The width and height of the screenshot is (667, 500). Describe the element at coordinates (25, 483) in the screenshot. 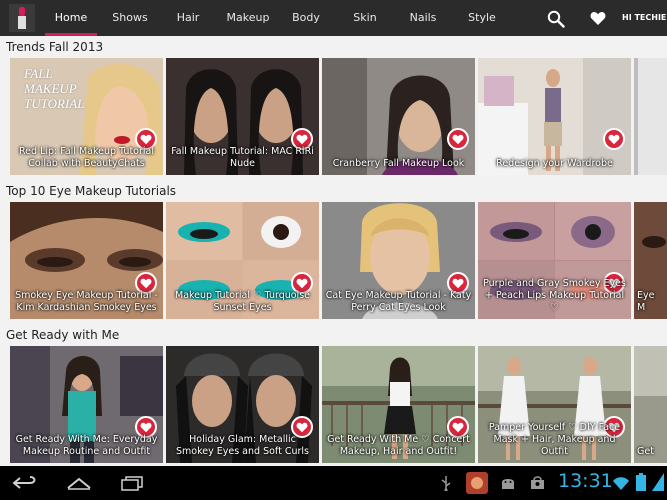

I see `back-arrow-icon` at that location.